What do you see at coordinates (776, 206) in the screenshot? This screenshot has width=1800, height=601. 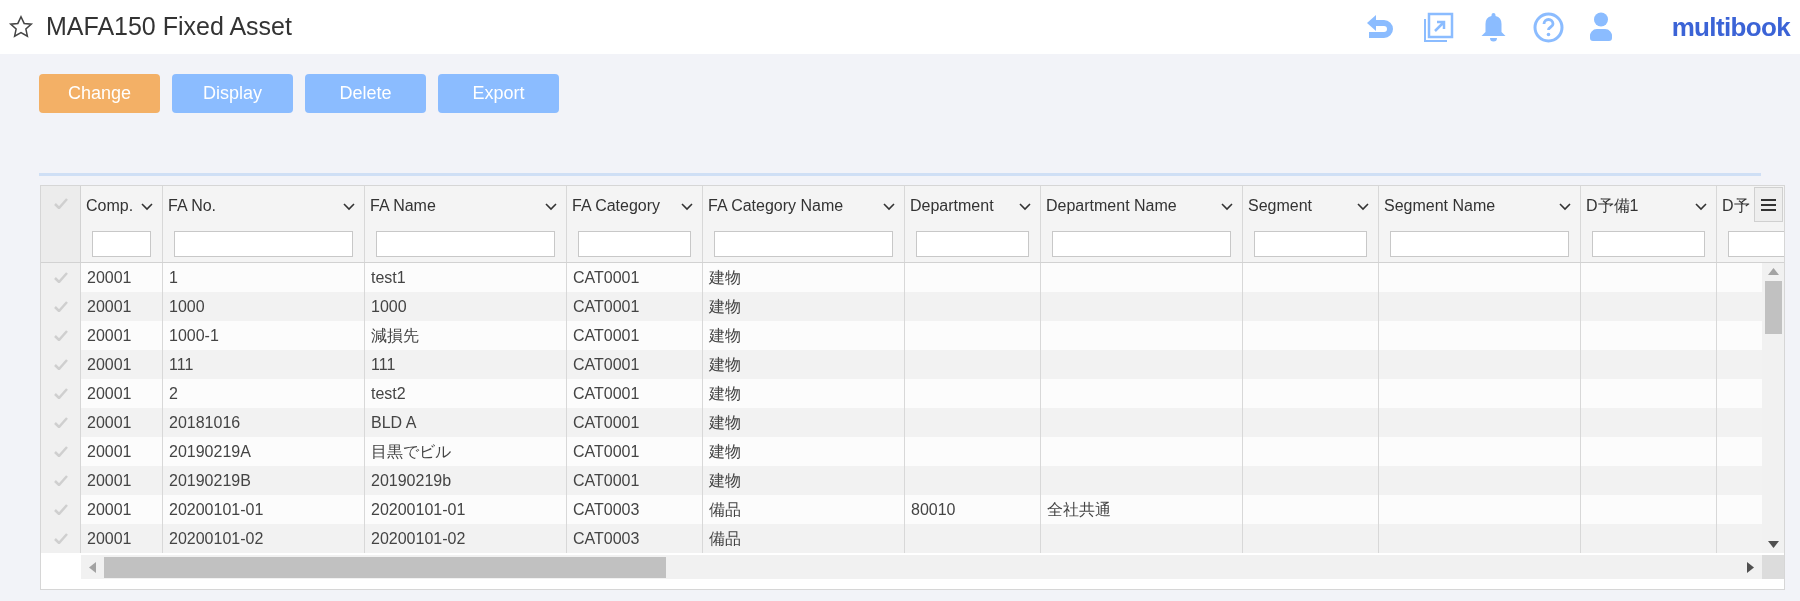 I see `column-header: FA Category Name` at bounding box center [776, 206].